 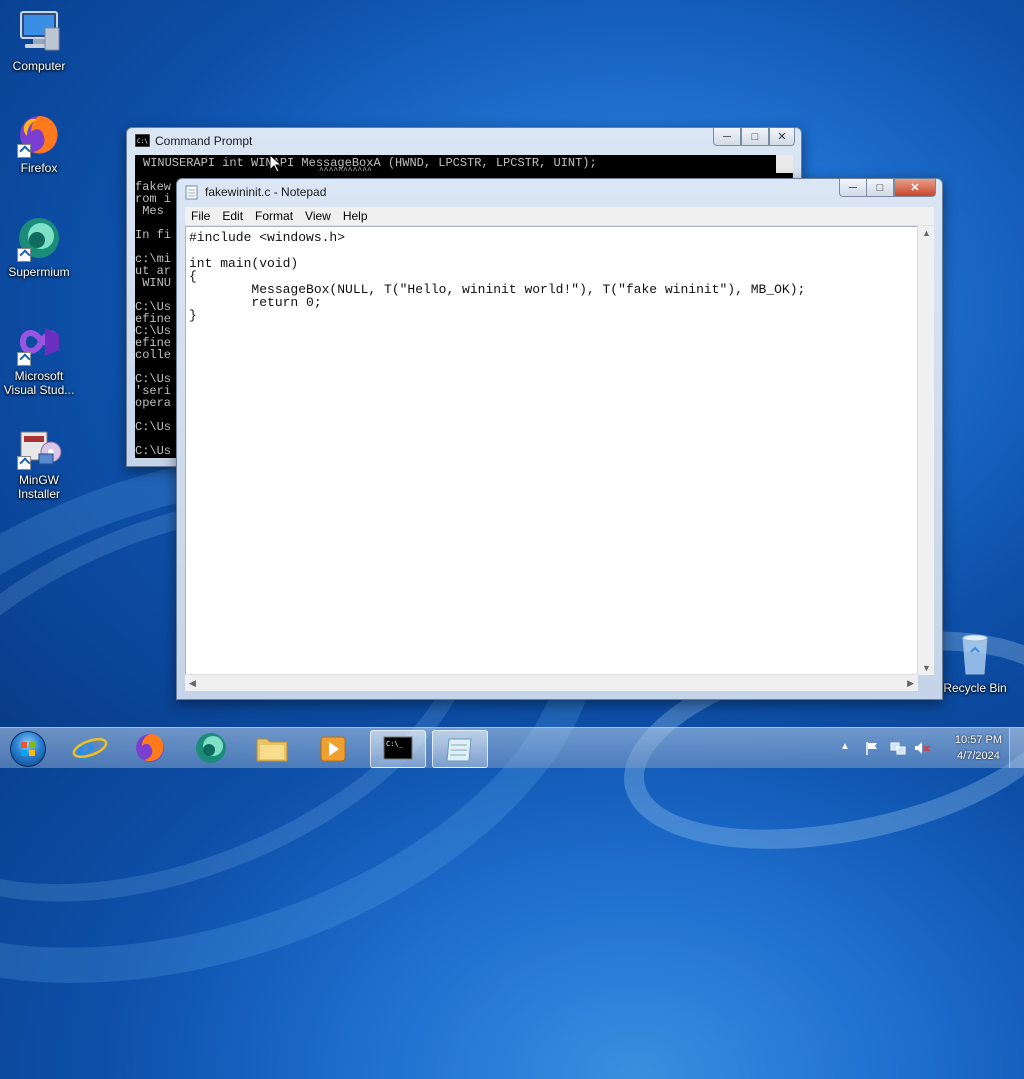 I want to click on svg-text: C:\, so click(x=142, y=141).